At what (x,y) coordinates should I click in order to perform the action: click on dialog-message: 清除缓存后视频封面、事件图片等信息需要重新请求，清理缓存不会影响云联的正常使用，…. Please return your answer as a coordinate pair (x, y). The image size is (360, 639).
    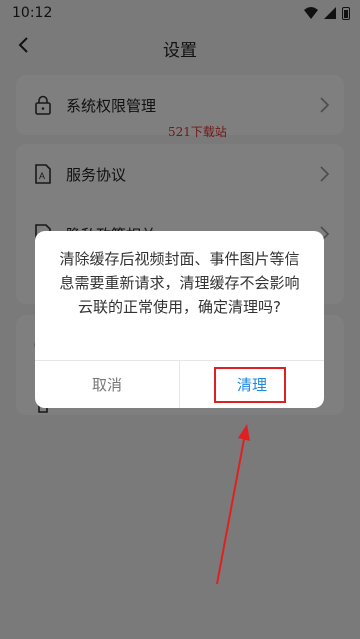
    Looking at the image, I should click on (179, 283).